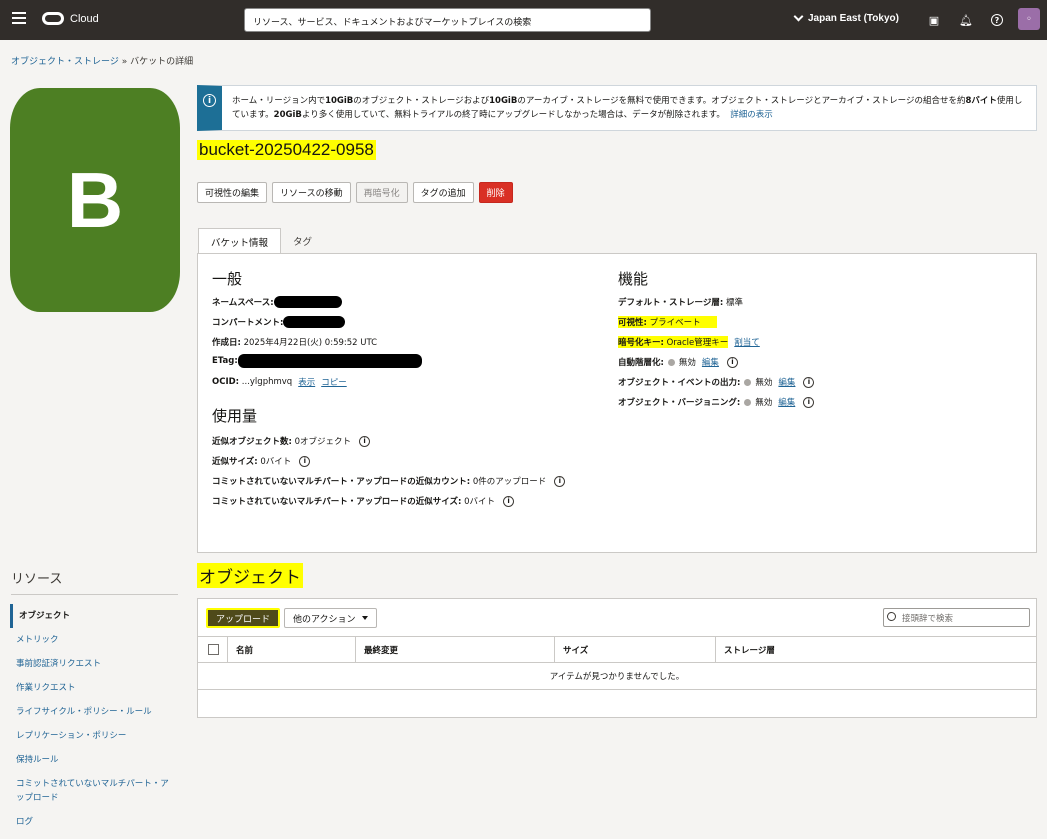 This screenshot has width=1047, height=839. I want to click on reencrypt-button: 再暗号化, so click(381, 192).